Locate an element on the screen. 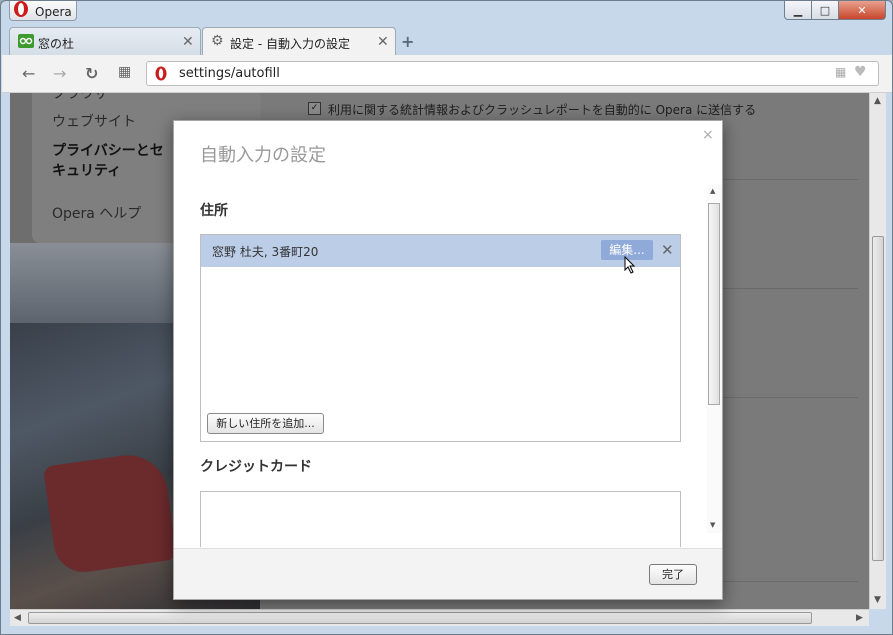 Image resolution: width=893 pixels, height=635 pixels. window-controls: ▁ □ ✕ is located at coordinates (835, 11).